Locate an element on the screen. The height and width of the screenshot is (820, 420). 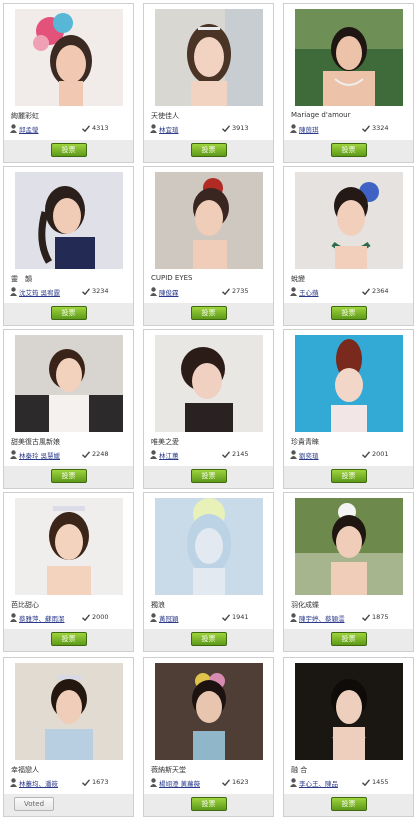
author-link: 邱孟瑩 is located at coordinates (29, 129).